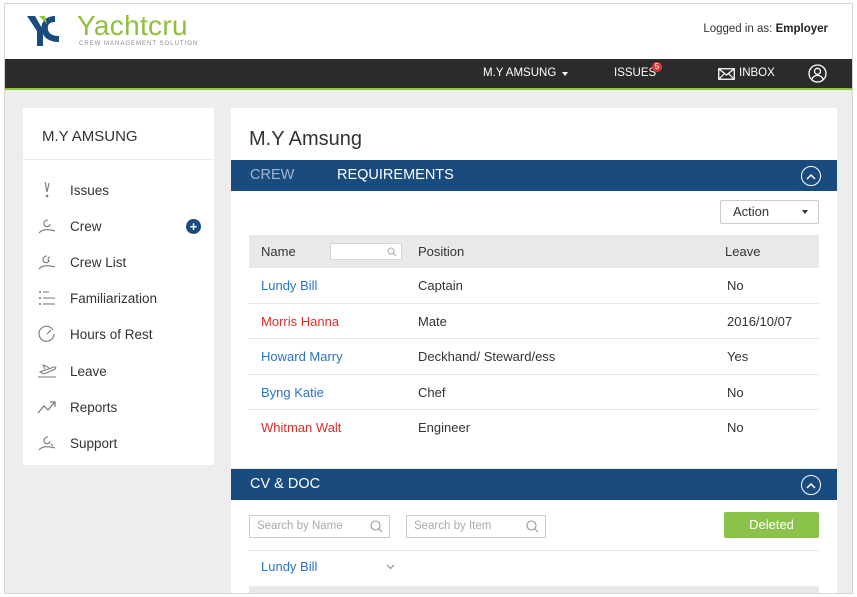  What do you see at coordinates (47, 407) in the screenshot?
I see `trend-icon` at bounding box center [47, 407].